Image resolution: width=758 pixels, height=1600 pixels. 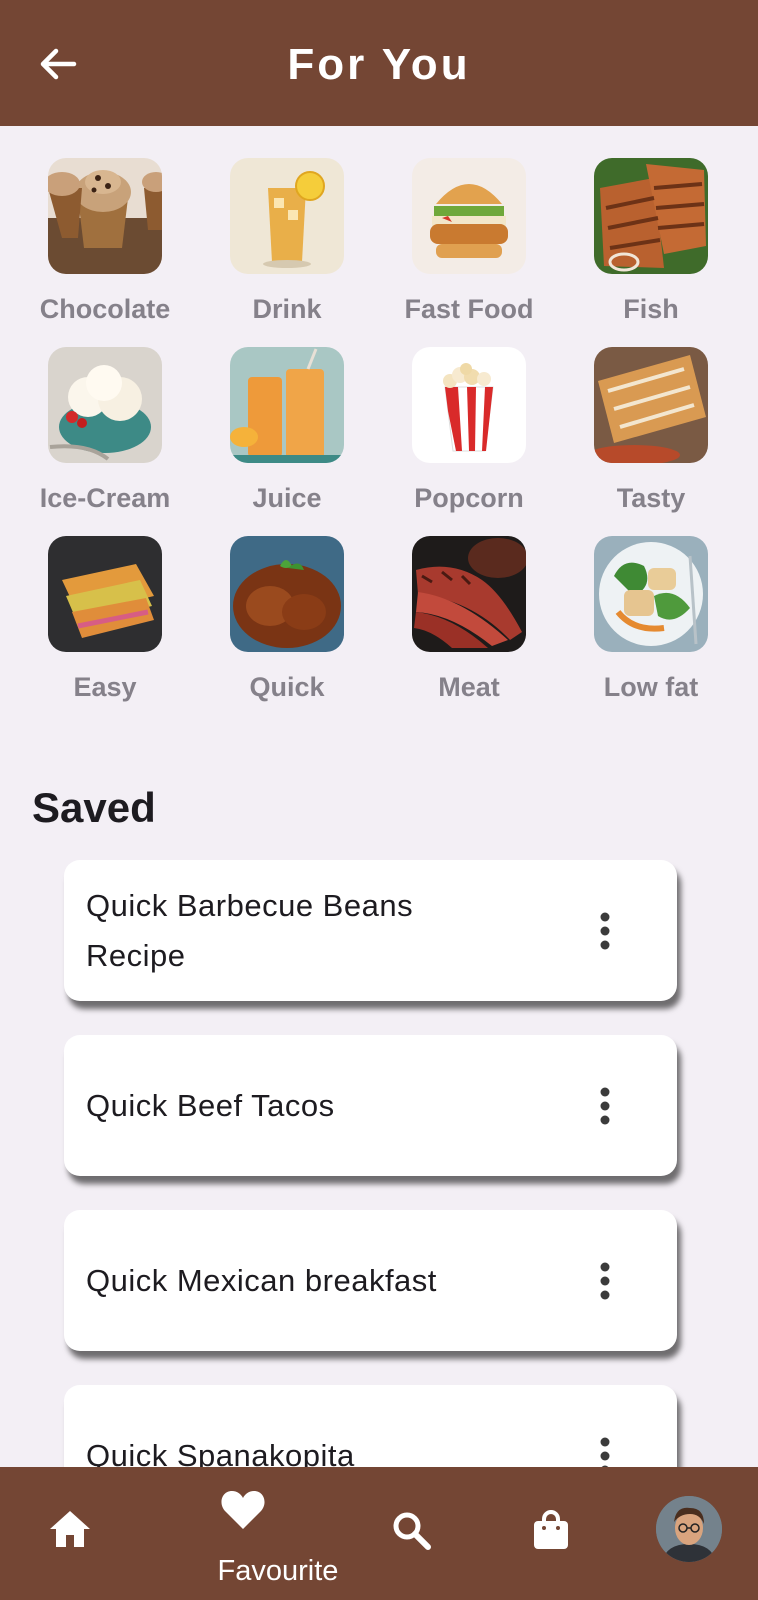 I want to click on category-chocolate: Chocolate, so click(x=105, y=241).